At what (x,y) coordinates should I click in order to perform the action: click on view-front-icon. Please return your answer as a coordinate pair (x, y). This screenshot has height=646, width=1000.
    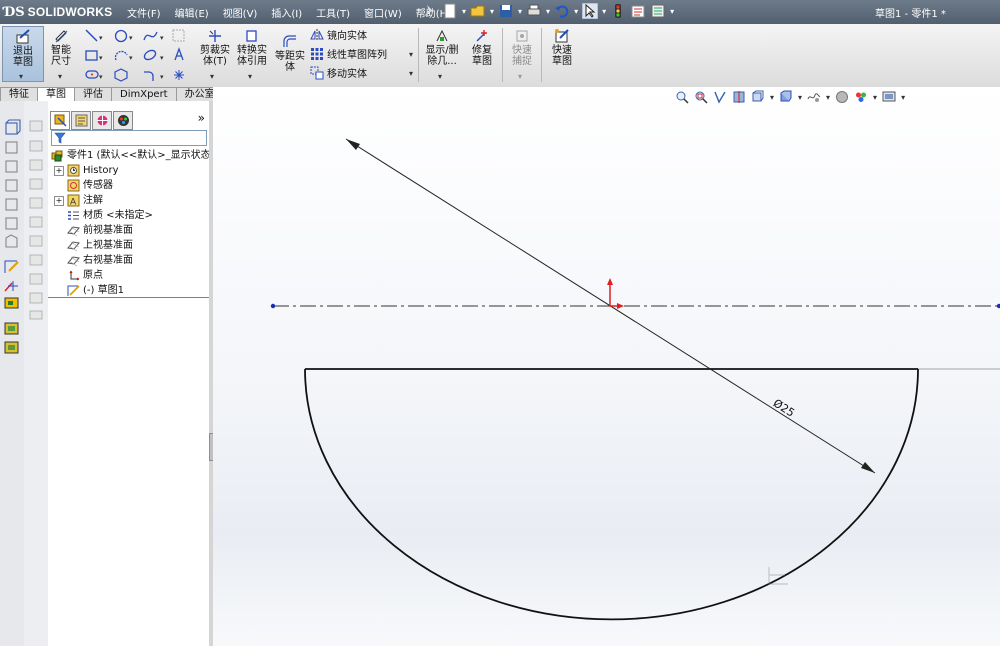
    Looking at the image, I should click on (13, 127).